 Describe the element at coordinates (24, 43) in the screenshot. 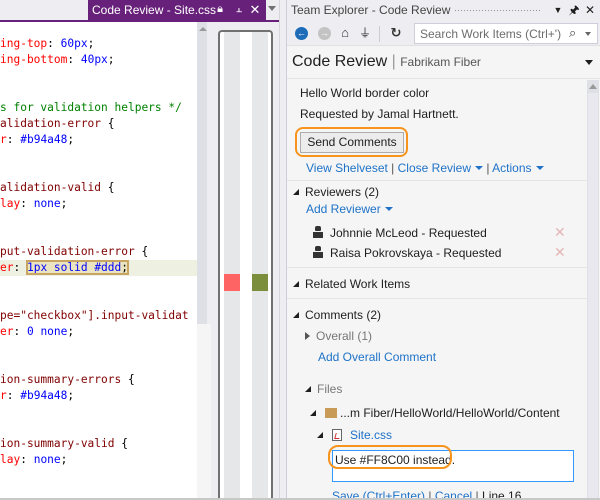

I see `code-token: ing-top` at that location.